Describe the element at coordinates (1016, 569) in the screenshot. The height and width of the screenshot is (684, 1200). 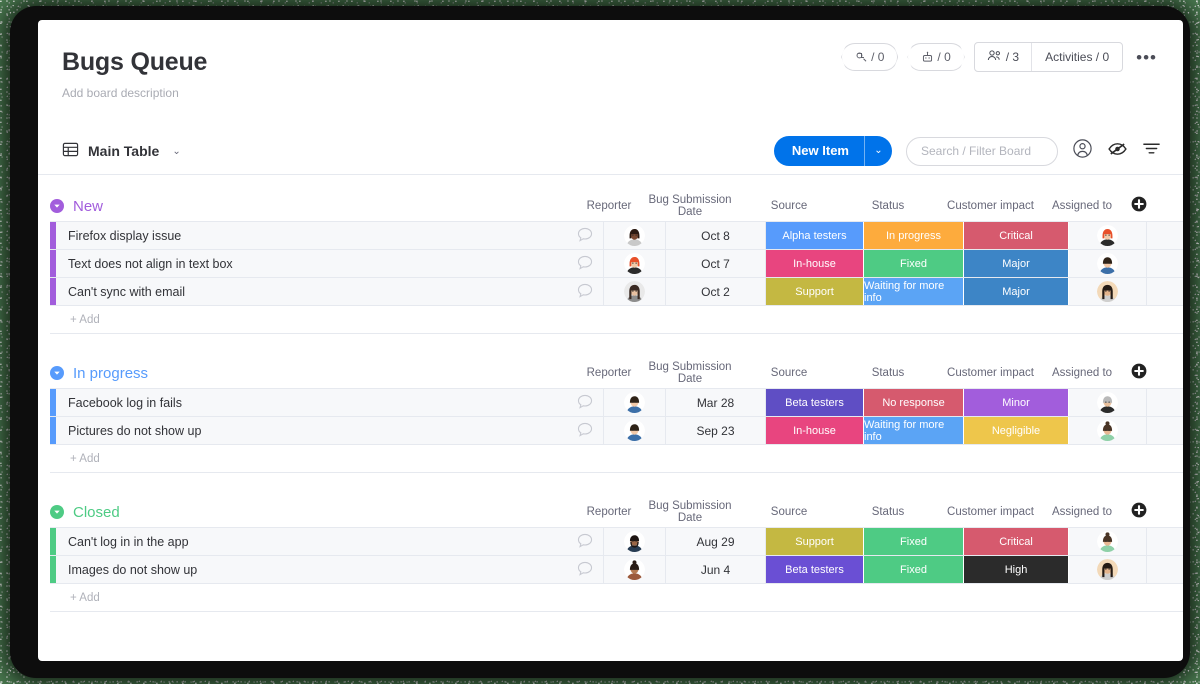
I see `cell-customer-impact: High` at that location.